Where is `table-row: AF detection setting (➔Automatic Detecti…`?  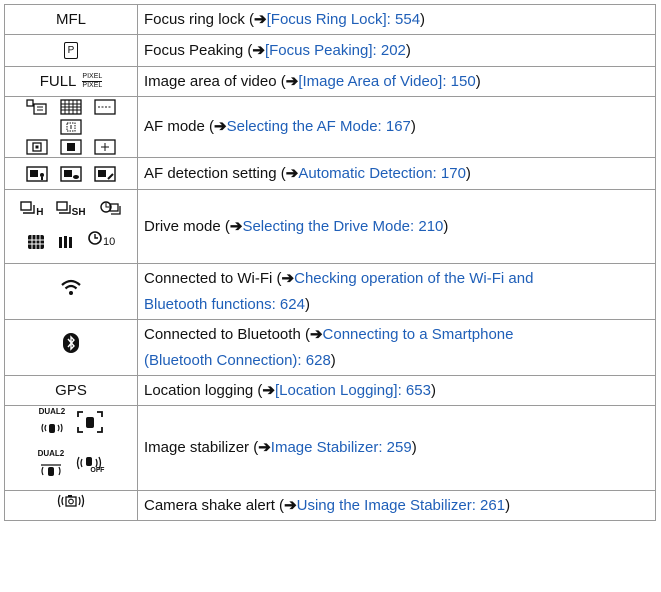
table-row: AF detection setting (➔Automatic Detecti… is located at coordinates (330, 174).